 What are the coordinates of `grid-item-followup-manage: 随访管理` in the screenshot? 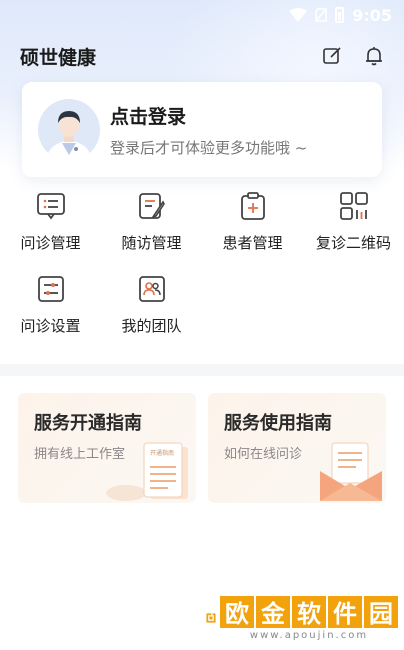 It's located at (151, 221).